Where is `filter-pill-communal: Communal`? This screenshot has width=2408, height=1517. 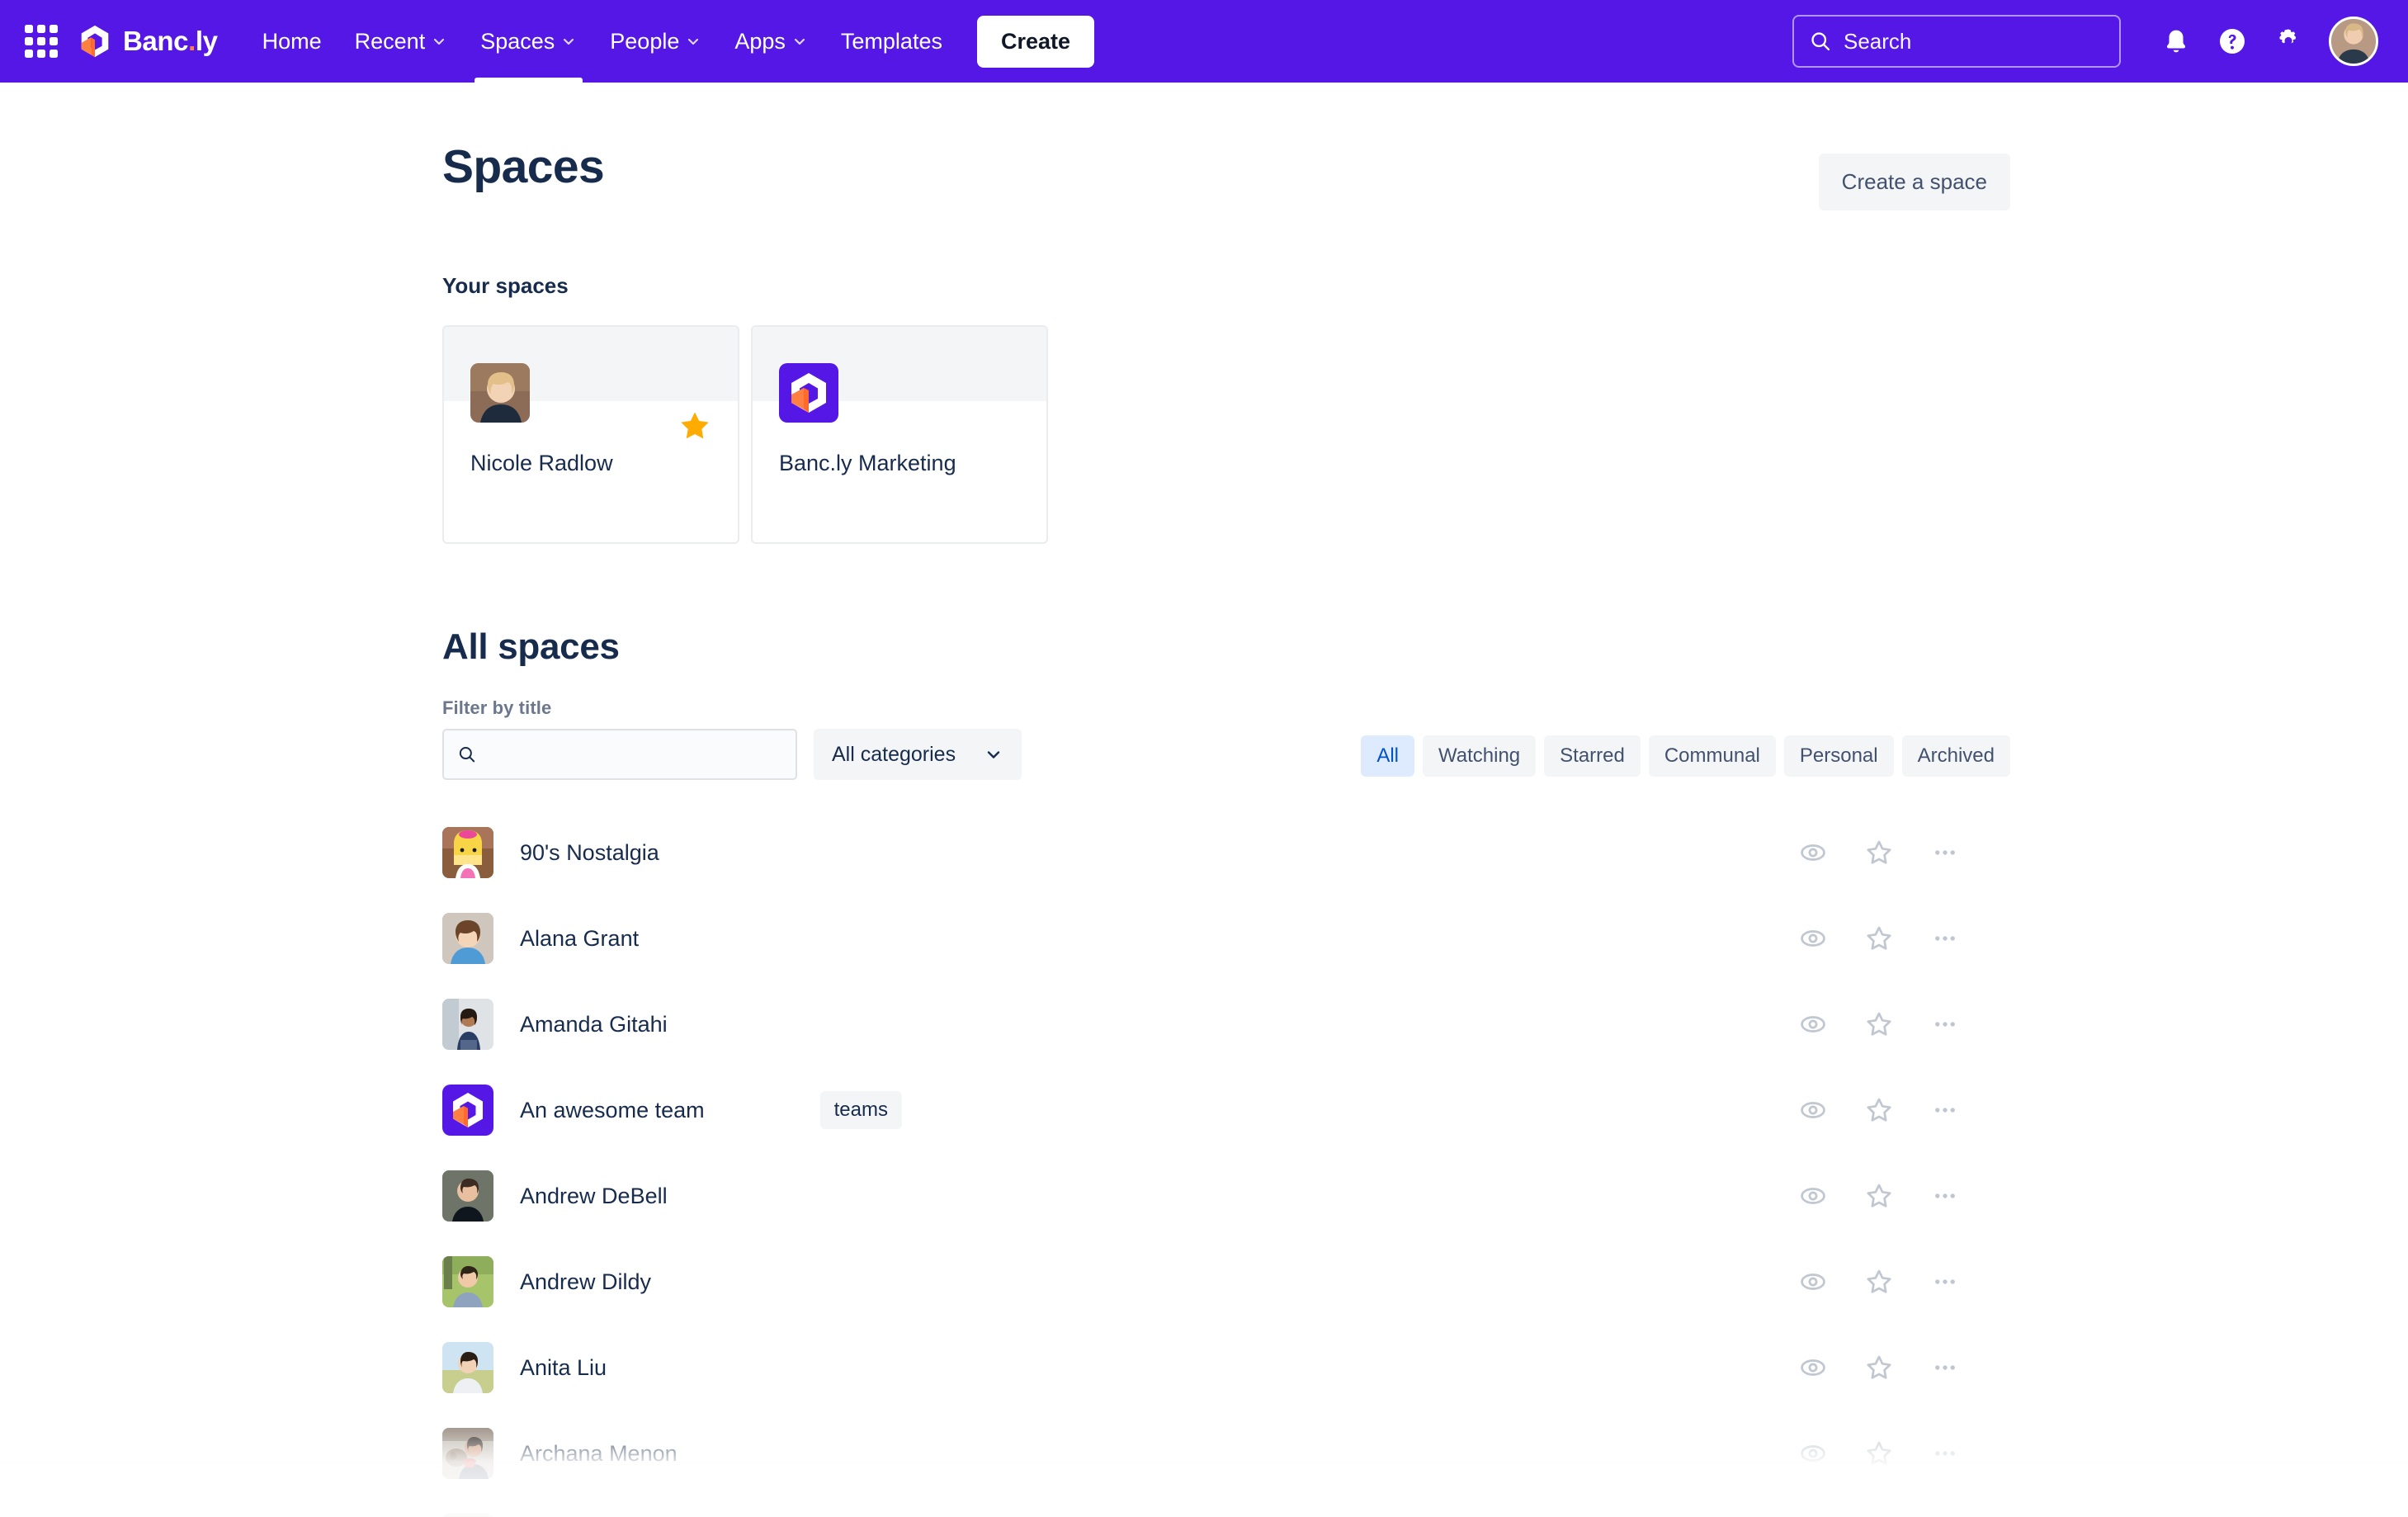 filter-pill-communal: Communal is located at coordinates (1712, 756).